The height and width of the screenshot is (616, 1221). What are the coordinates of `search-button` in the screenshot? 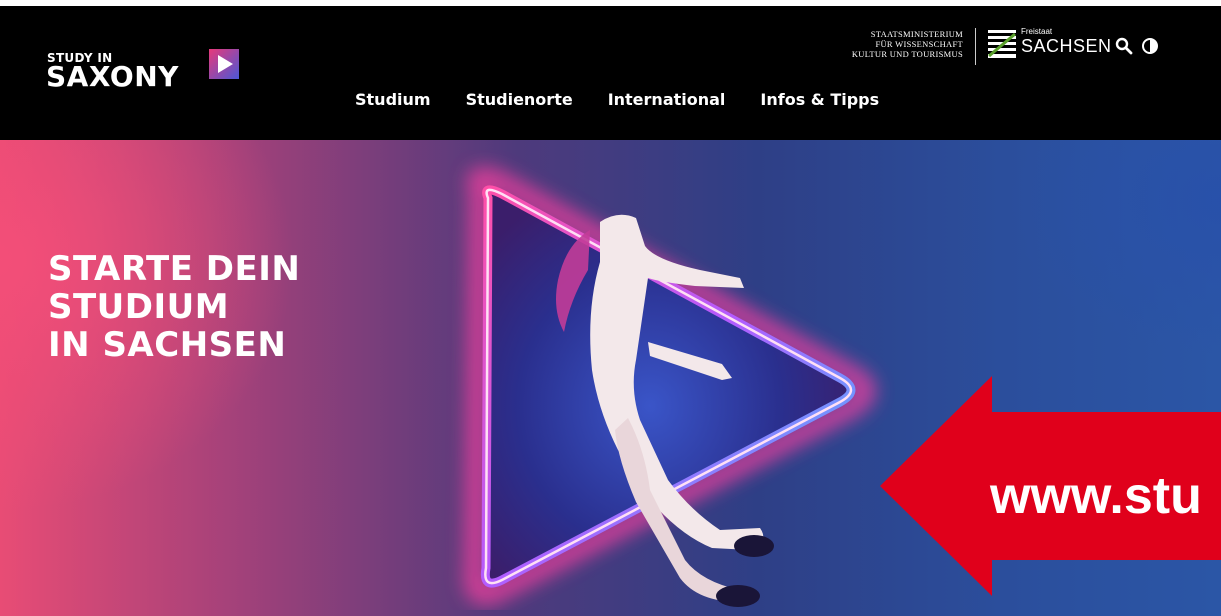 It's located at (1124, 48).